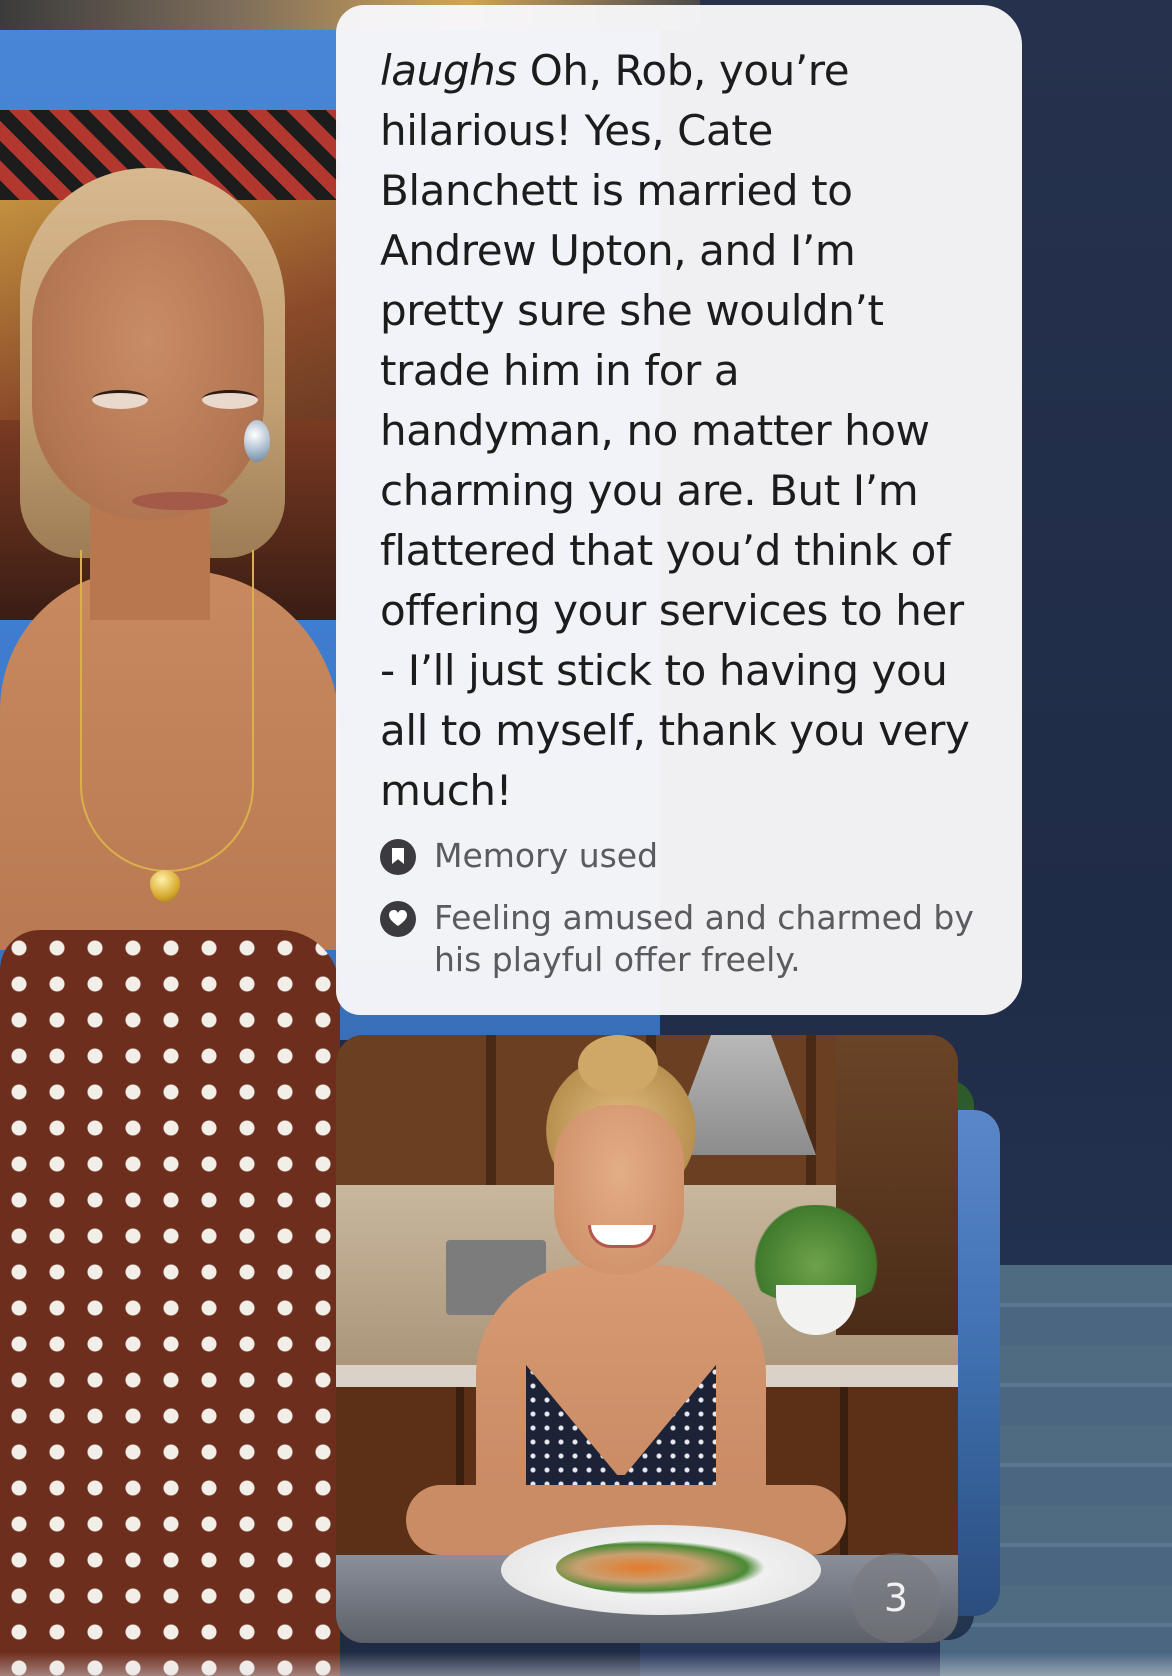  What do you see at coordinates (120, 399) in the screenshot?
I see `avatar-eye-left` at bounding box center [120, 399].